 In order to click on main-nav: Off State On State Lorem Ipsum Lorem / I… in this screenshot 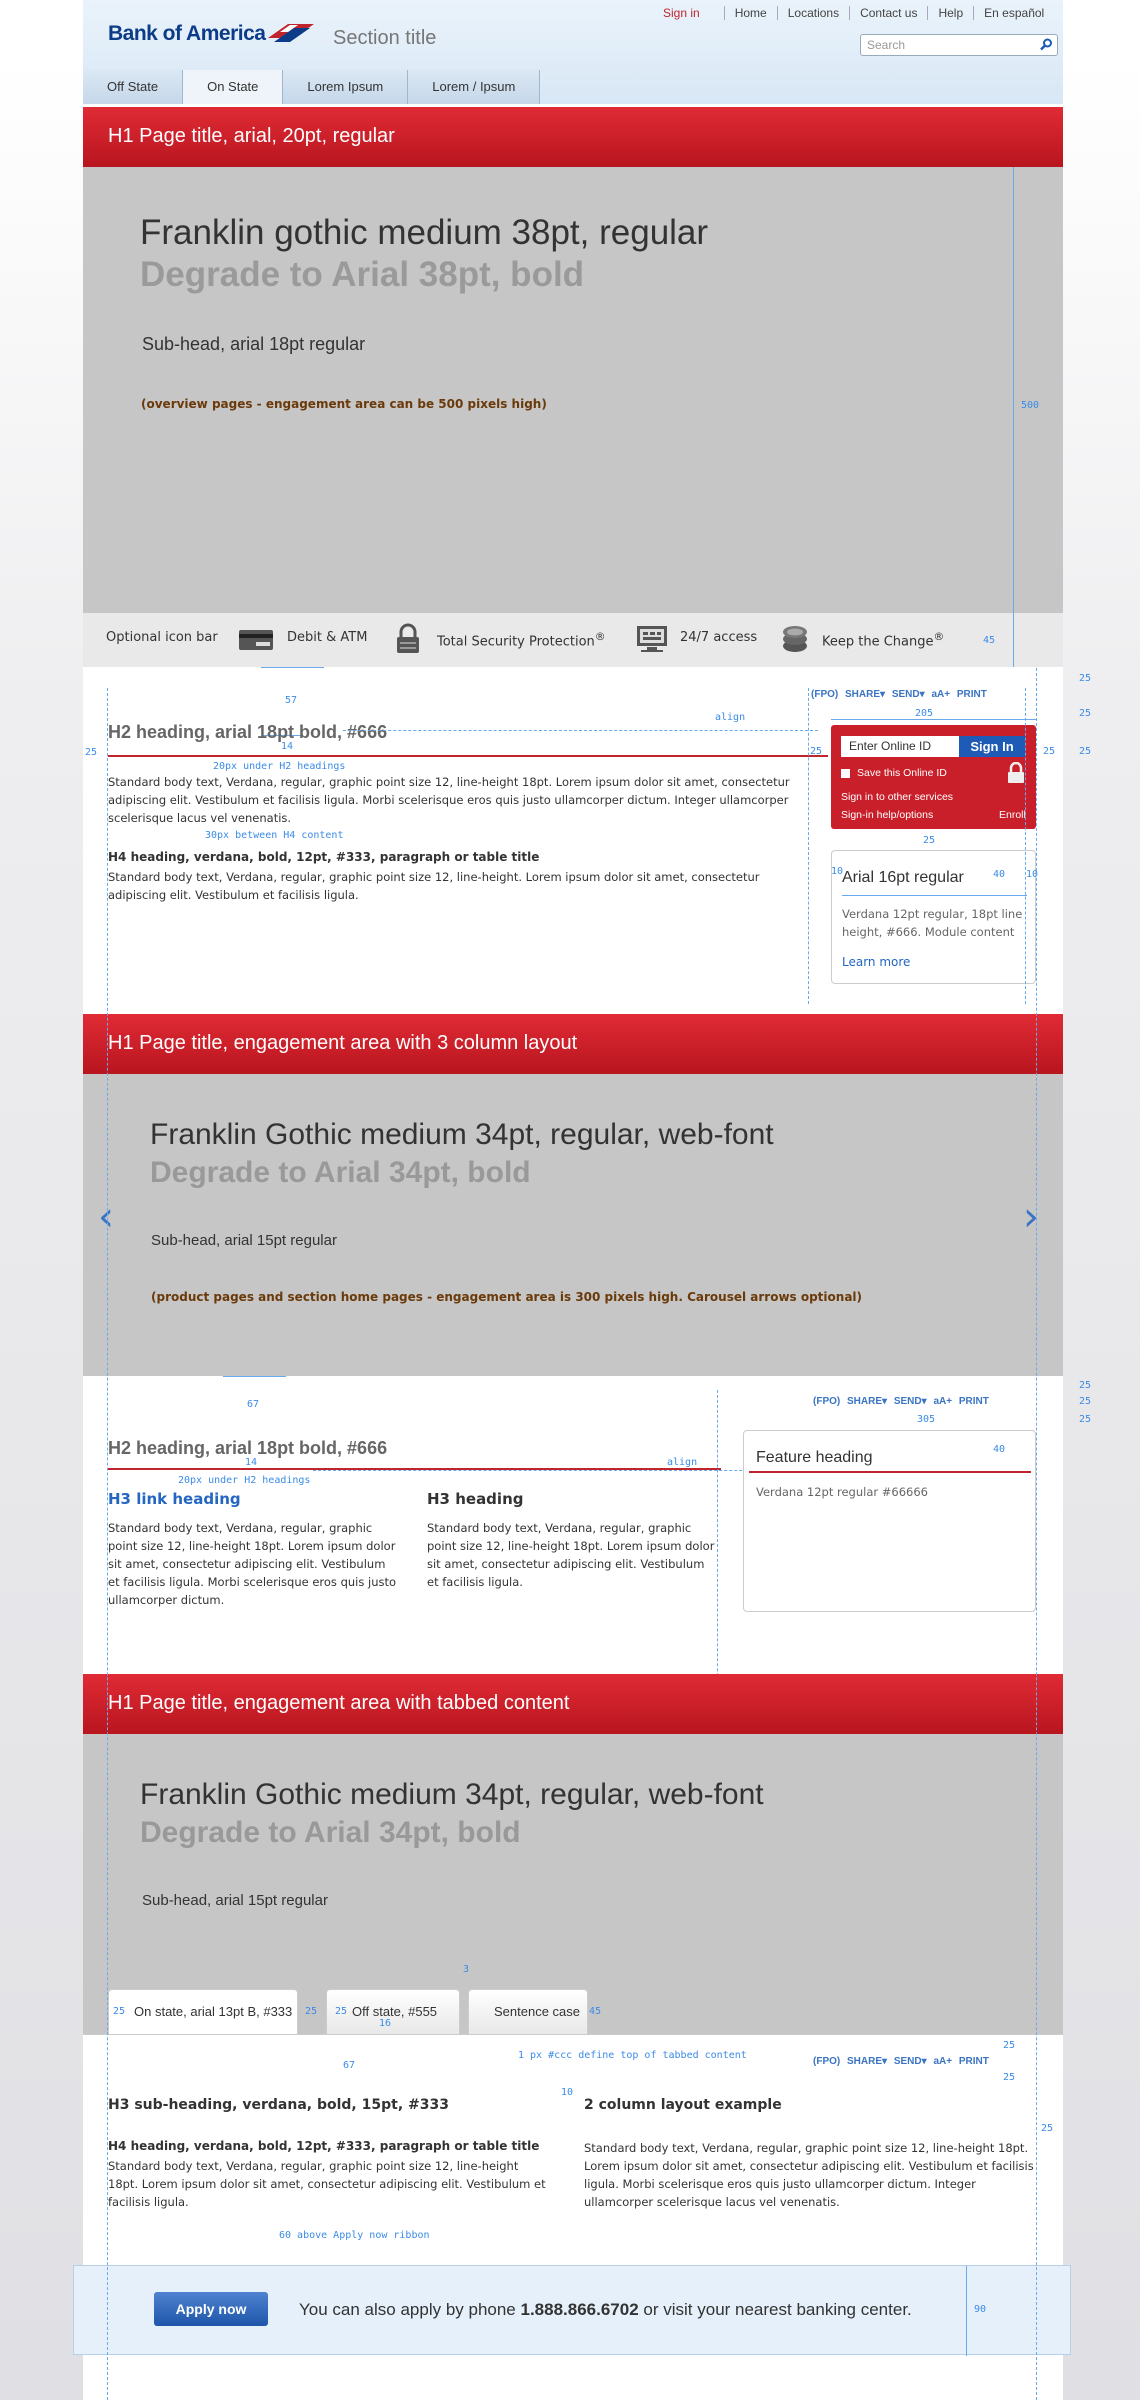, I will do `click(312, 87)`.